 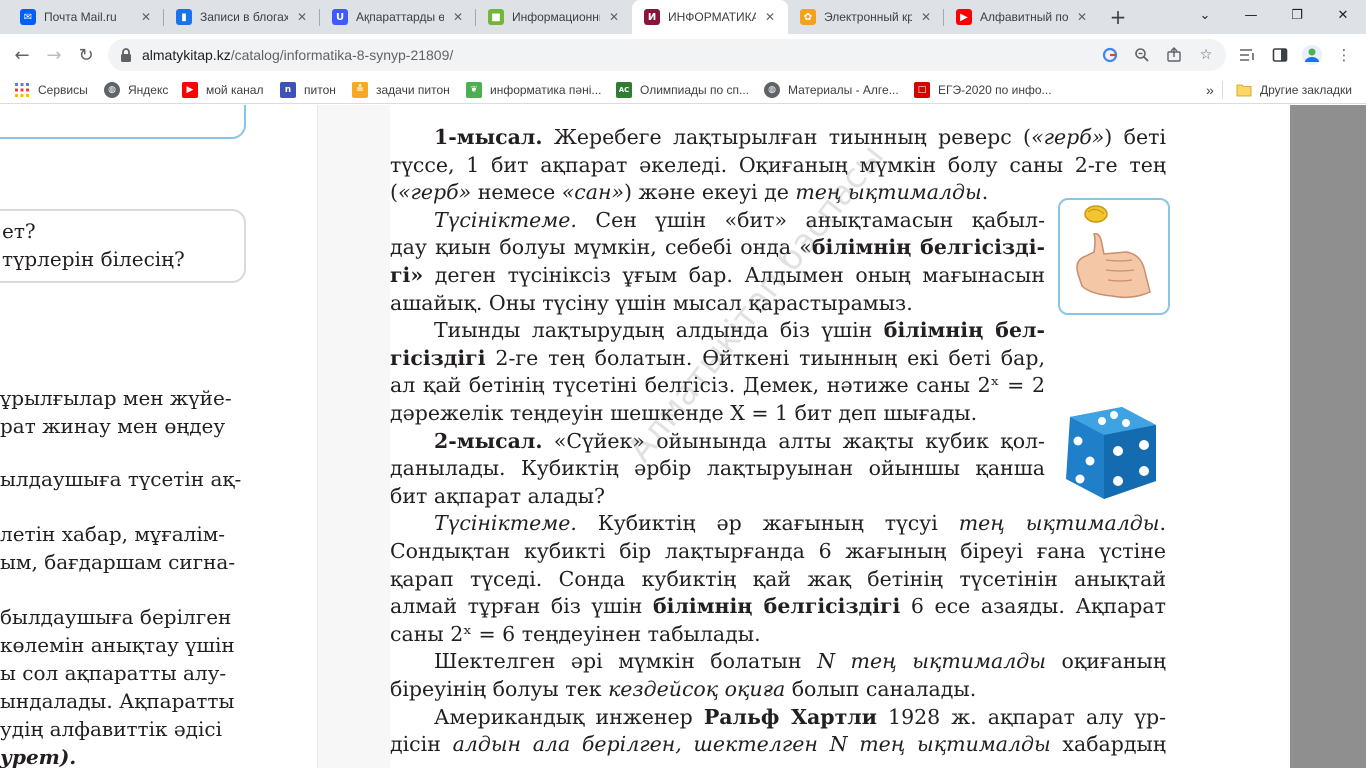 I want to click on minimize-button: —, so click(x=1251, y=15).